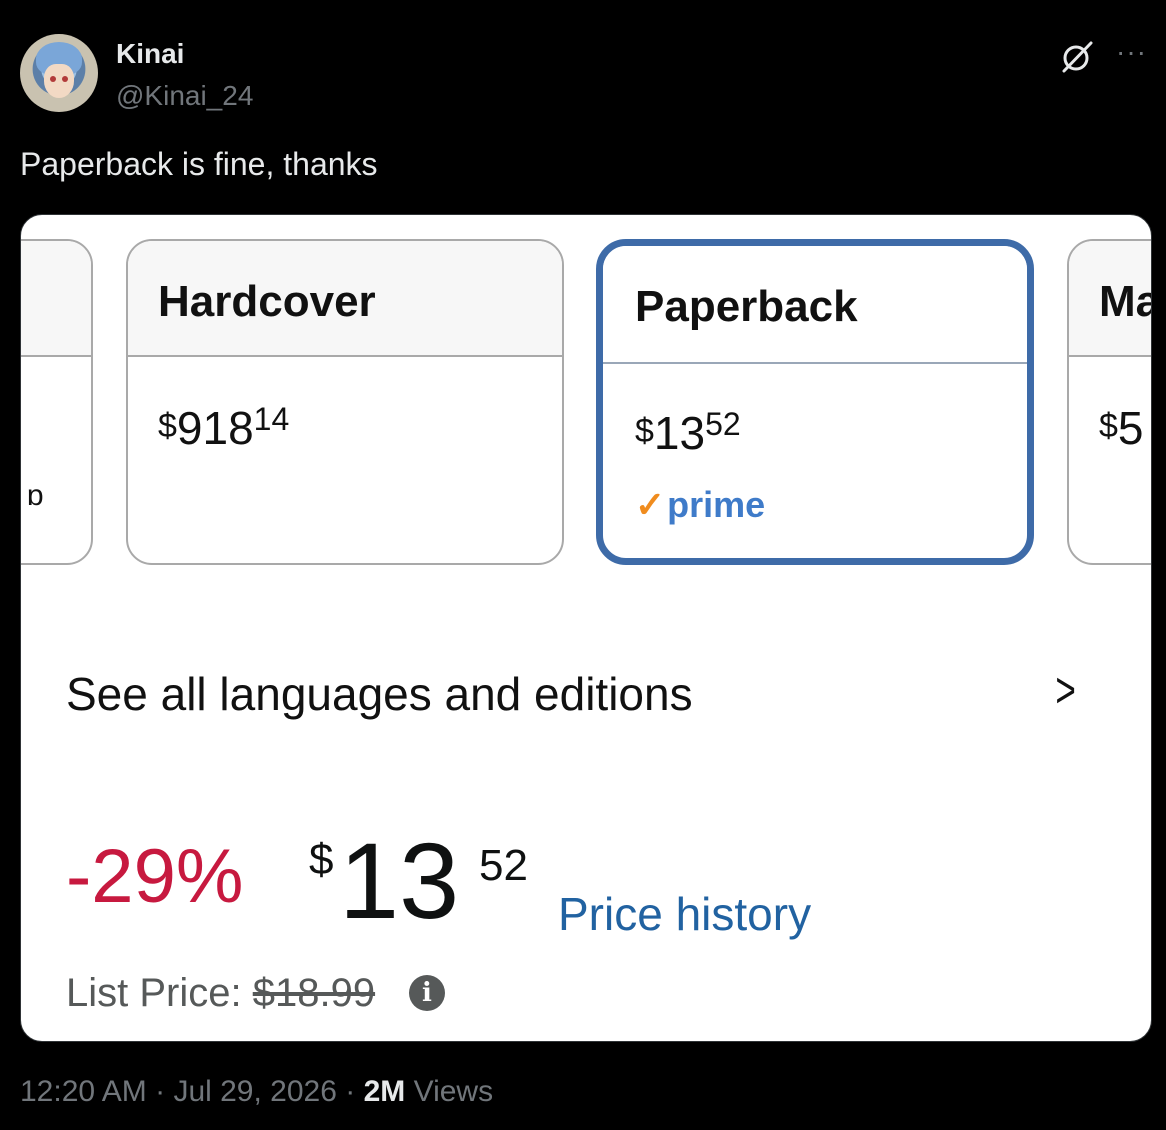 The width and height of the screenshot is (1166, 1130). I want to click on format-option-partial-left: ɒ, so click(57, 402).